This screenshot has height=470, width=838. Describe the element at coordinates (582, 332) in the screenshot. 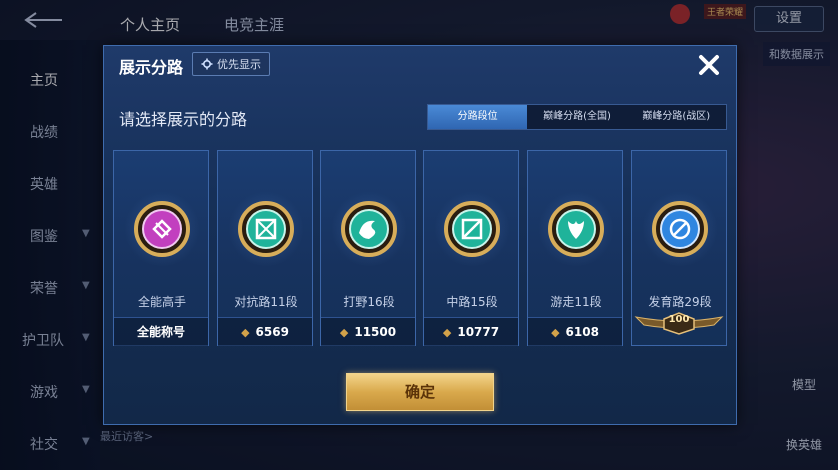

I see `lane-card-footer-text: 6108` at that location.